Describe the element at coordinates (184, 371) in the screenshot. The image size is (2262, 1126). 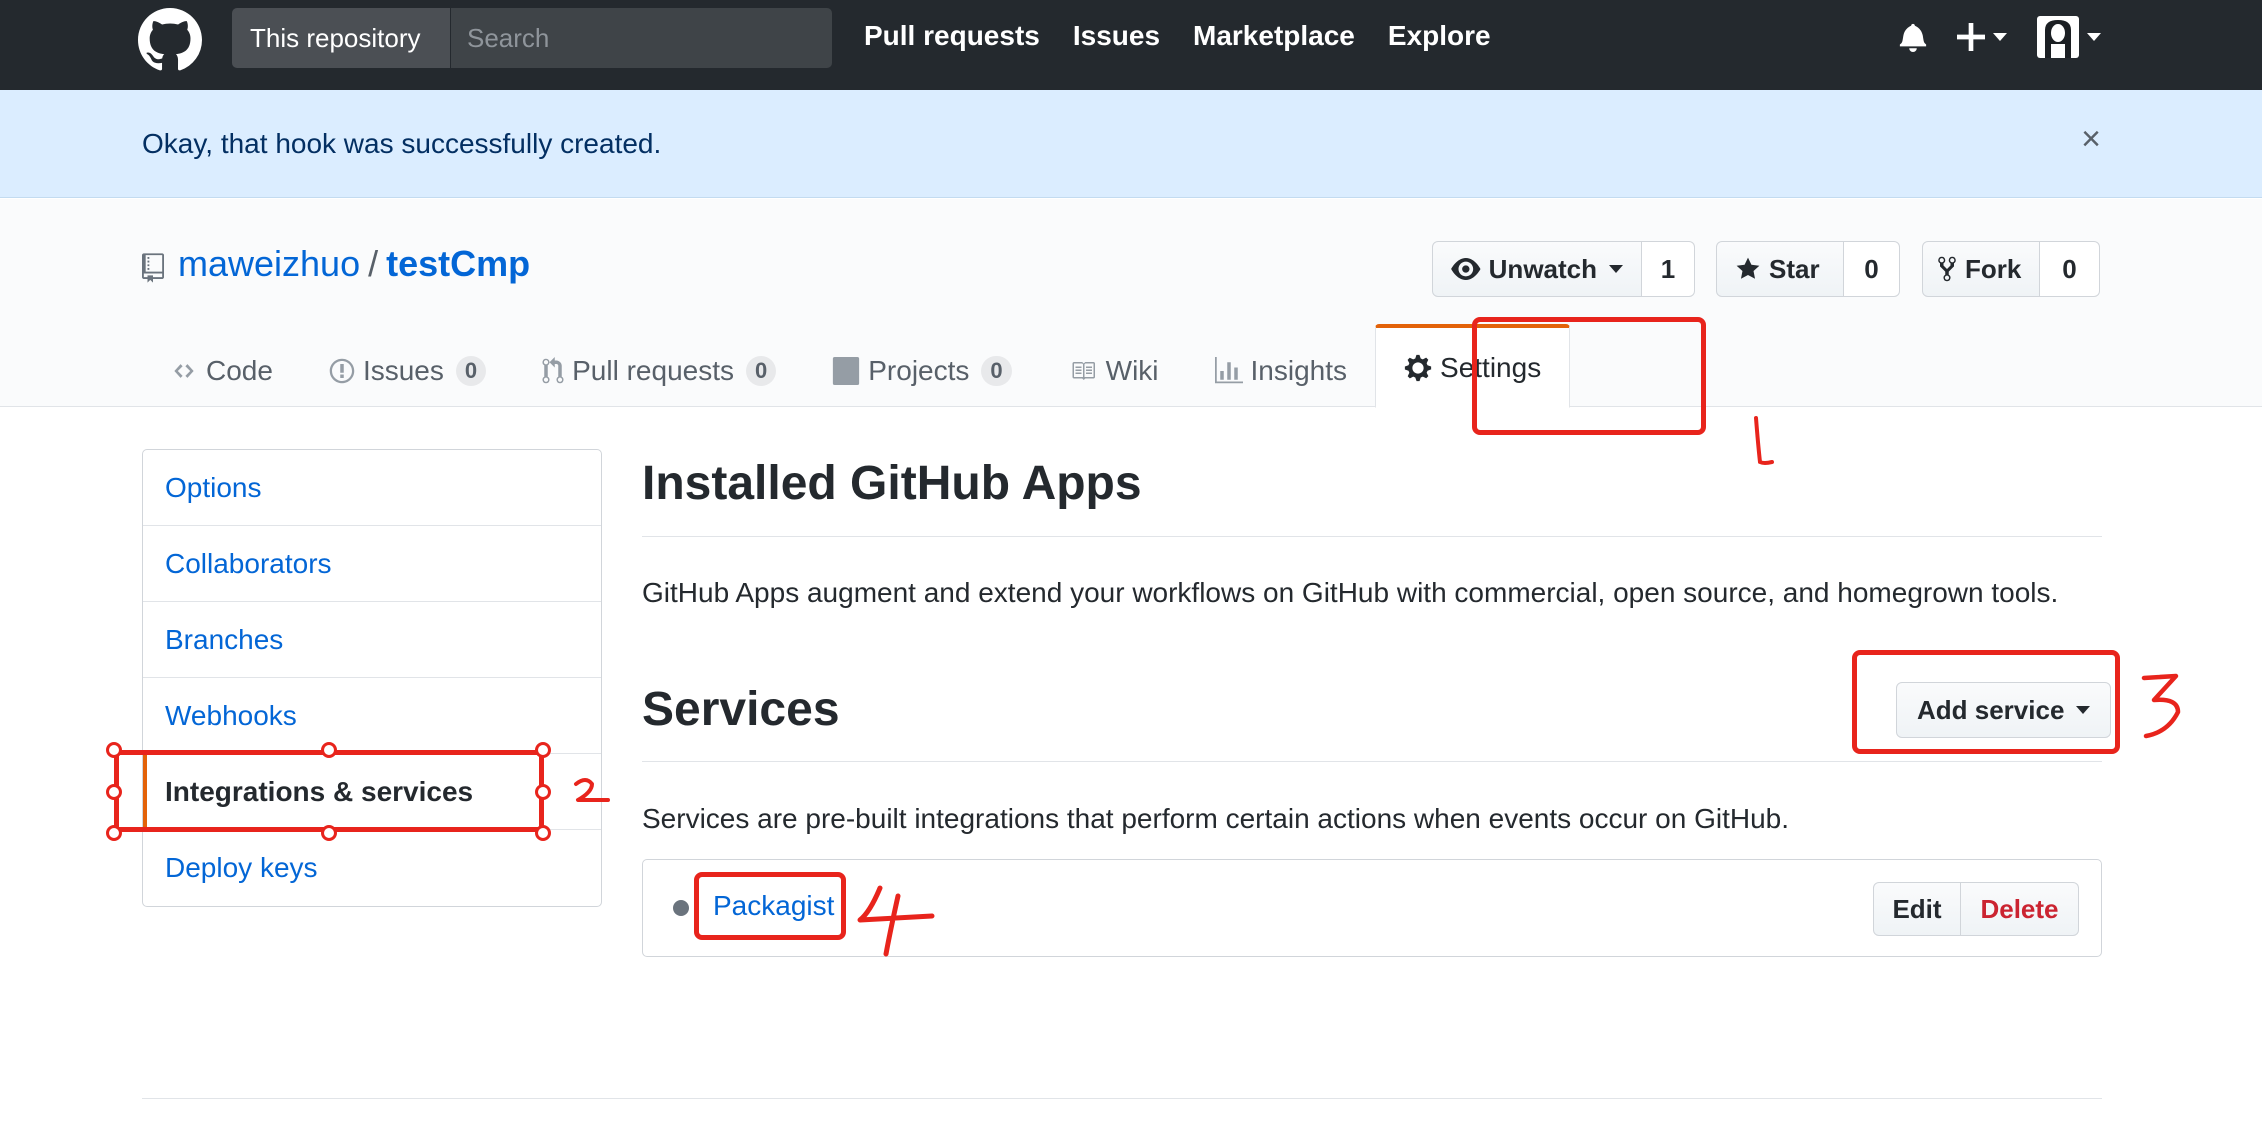
I see `code-icon` at that location.